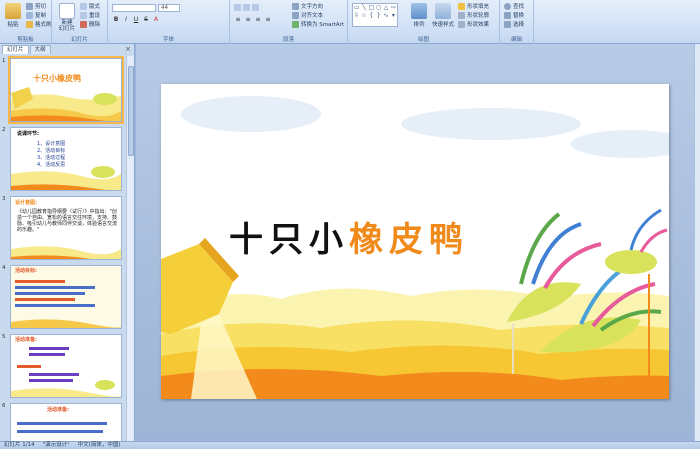 This screenshot has height=449, width=700. Describe the element at coordinates (40, 49) in the screenshot. I see `tab-outline: 大纲` at that location.